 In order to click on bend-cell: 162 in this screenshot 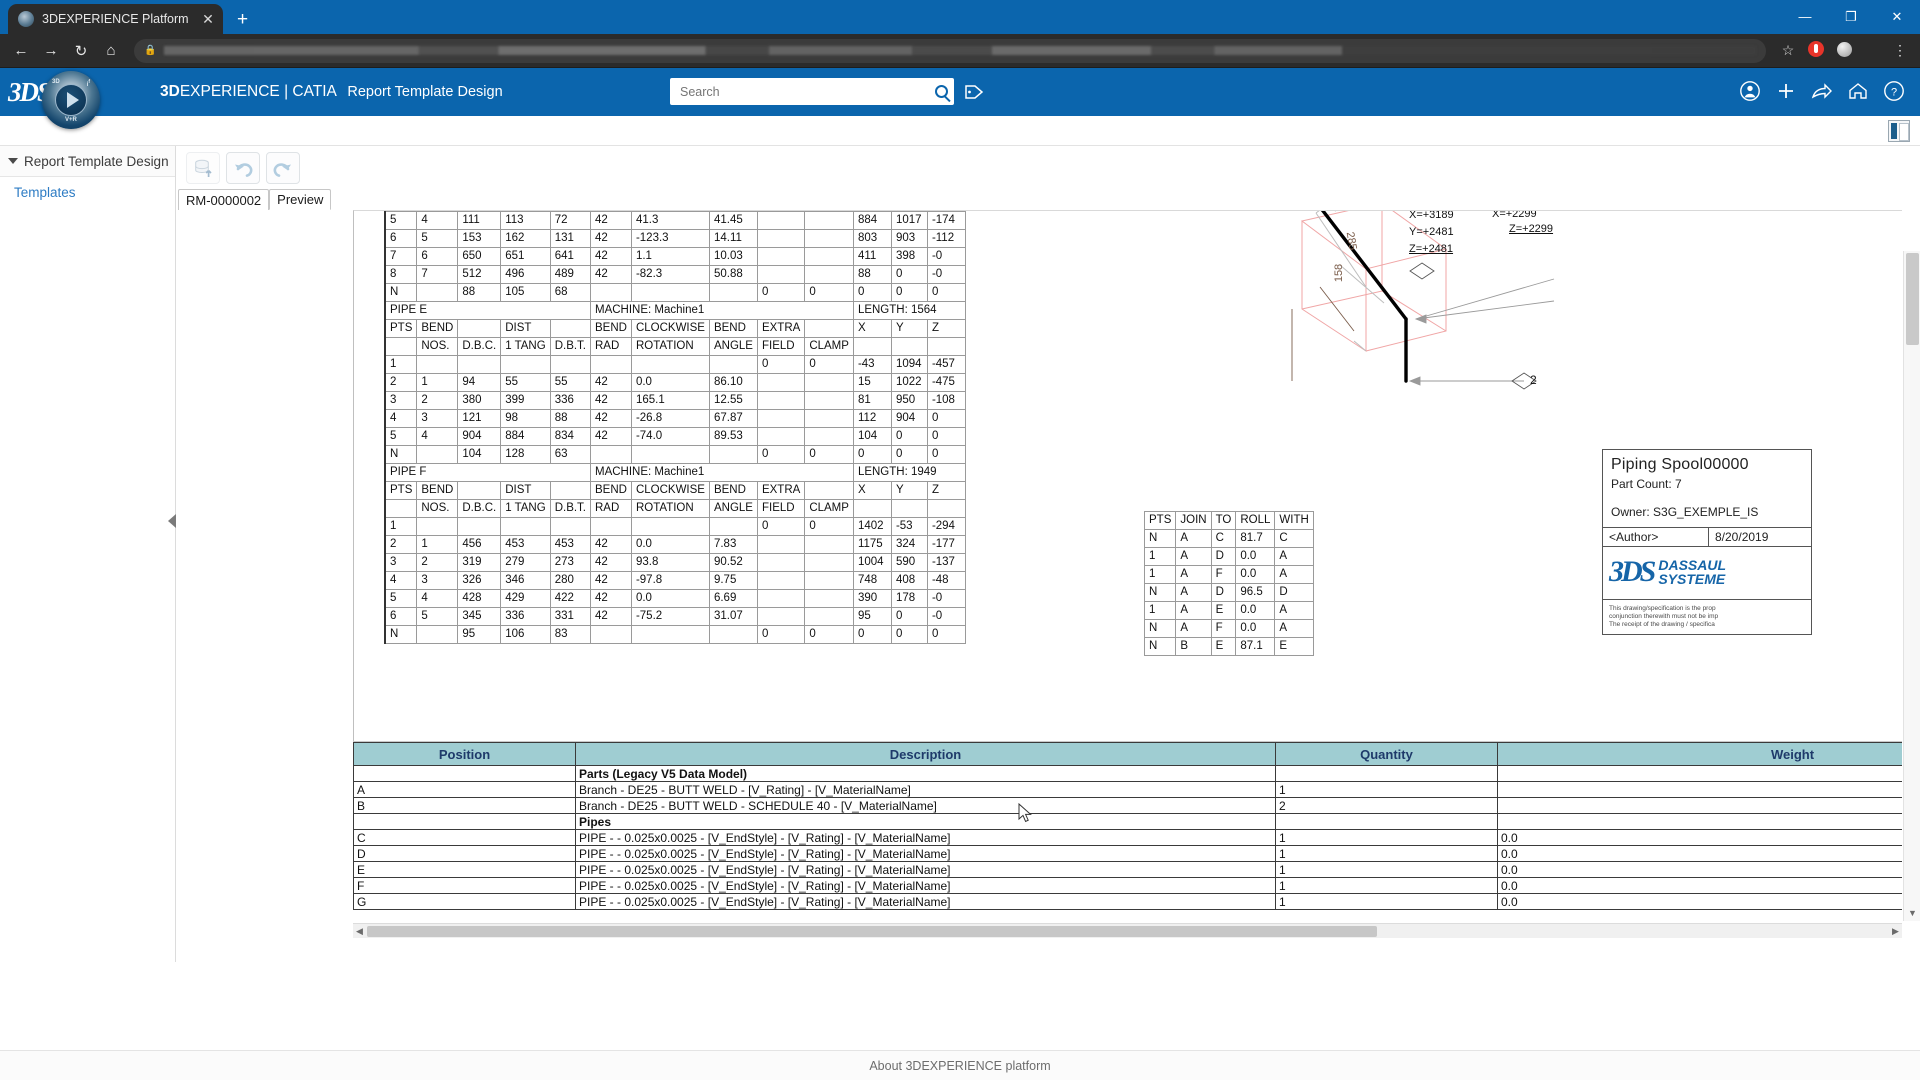, I will do `click(525, 238)`.